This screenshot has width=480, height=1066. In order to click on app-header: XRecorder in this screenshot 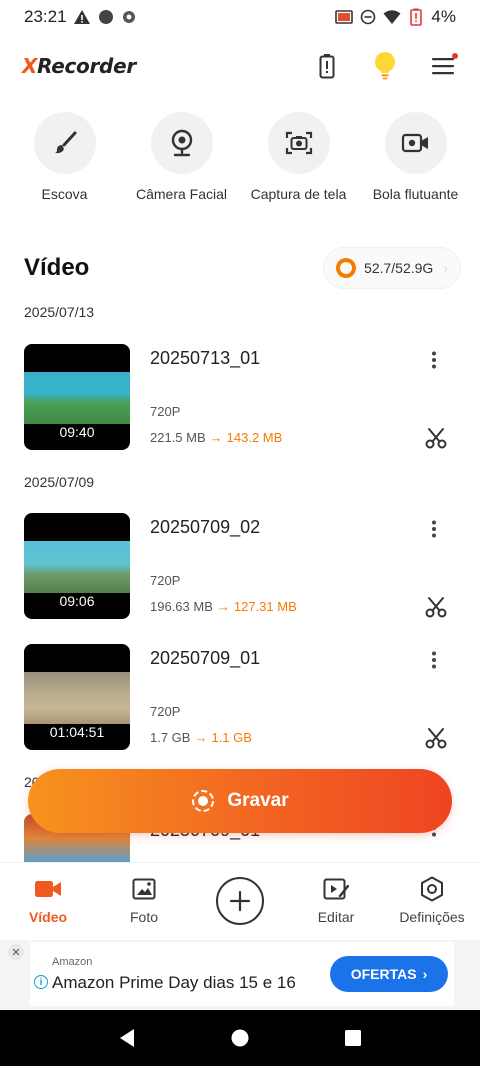, I will do `click(240, 66)`.